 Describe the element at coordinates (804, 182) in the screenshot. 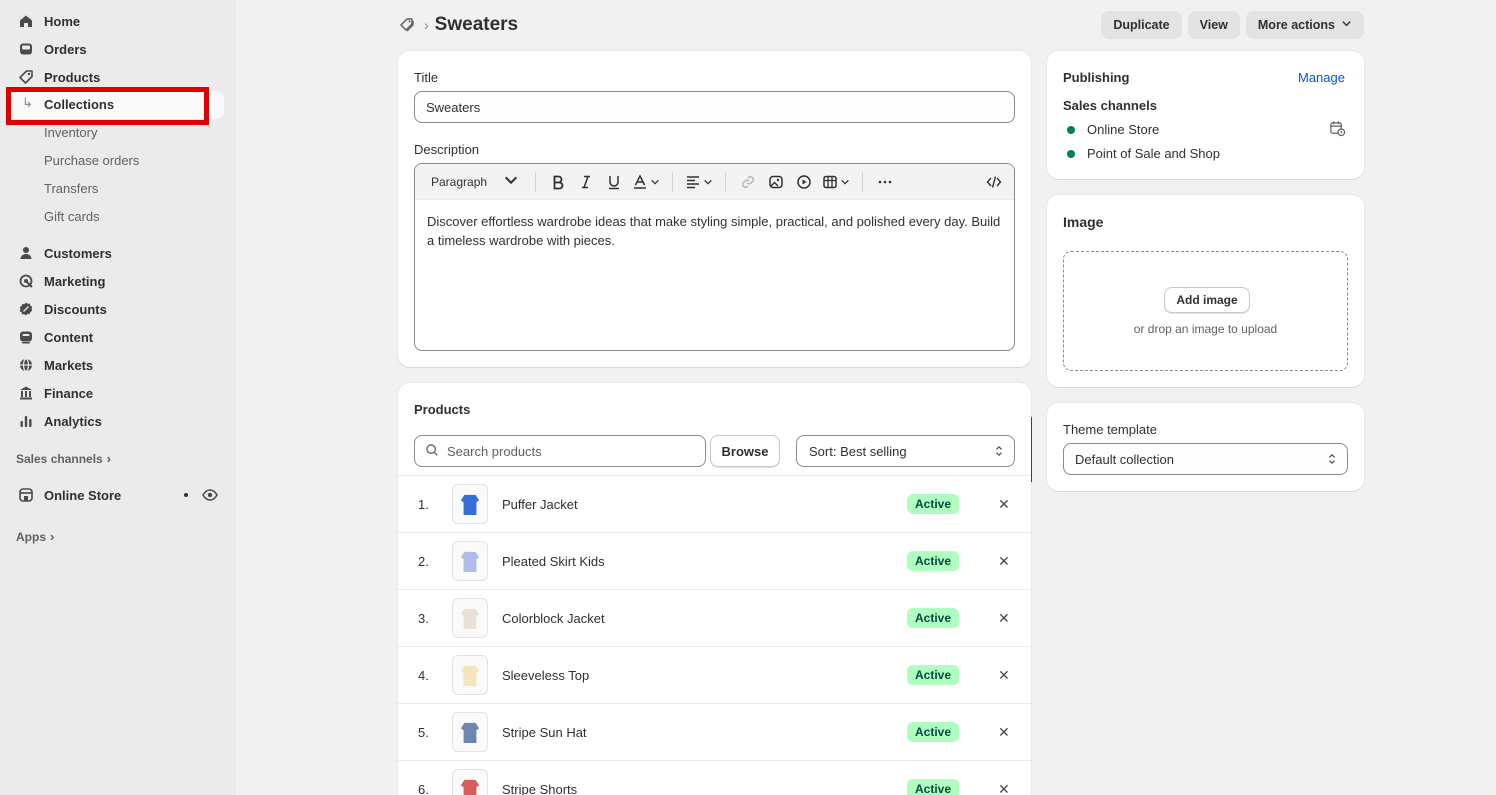

I see `video-icon` at that location.